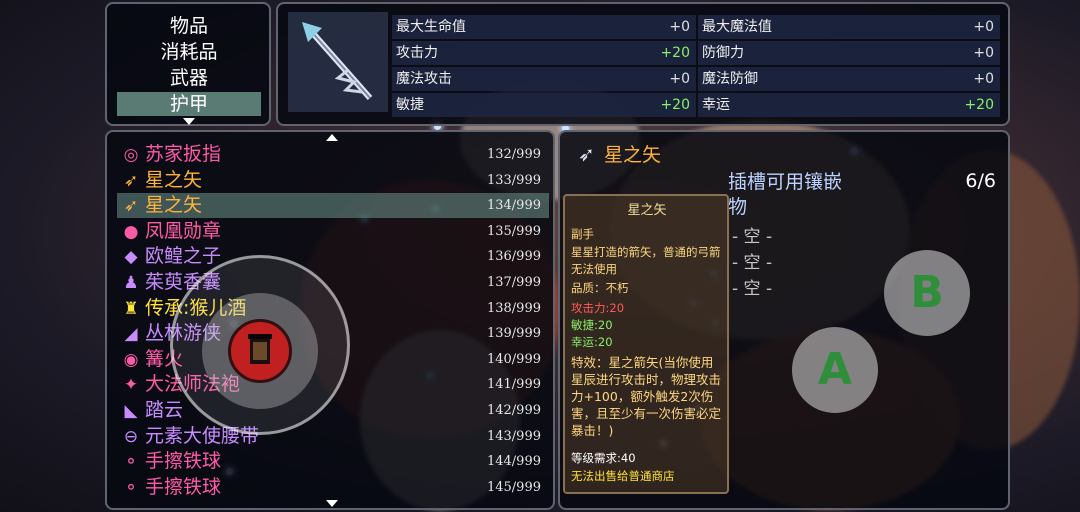 Image resolution: width=1080 pixels, height=512 pixels. I want to click on desc-quality: 品质：不朽, so click(600, 288).